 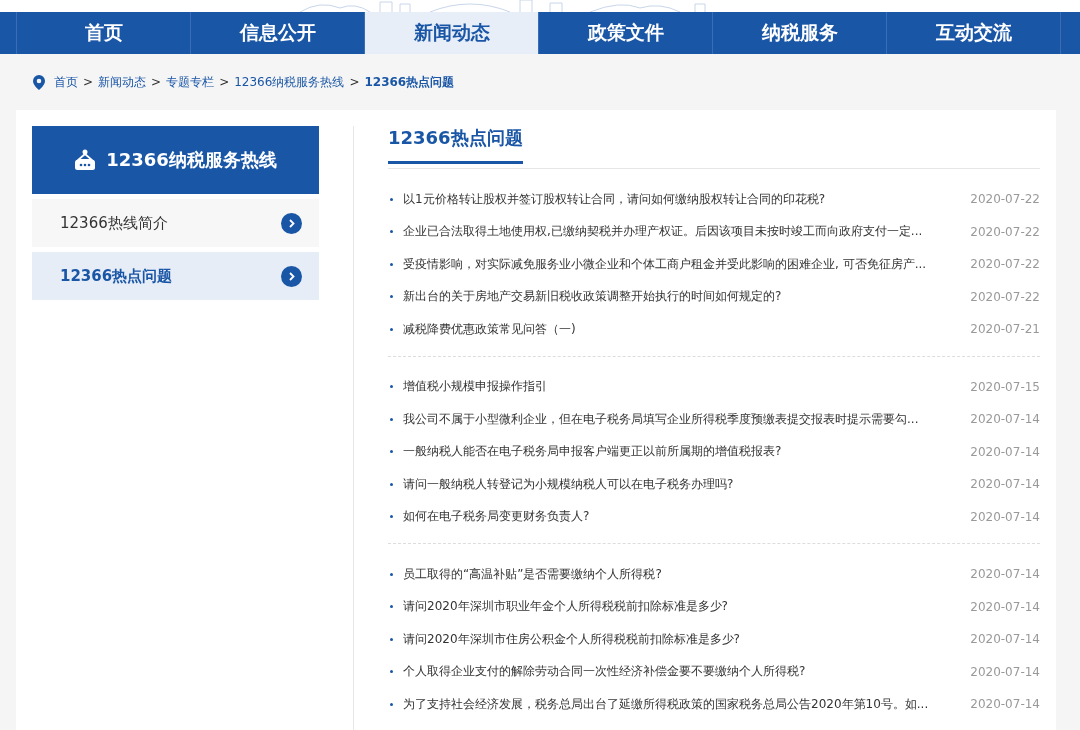 What do you see at coordinates (455, 145) in the screenshot?
I see `section-title: 12366热点问题` at bounding box center [455, 145].